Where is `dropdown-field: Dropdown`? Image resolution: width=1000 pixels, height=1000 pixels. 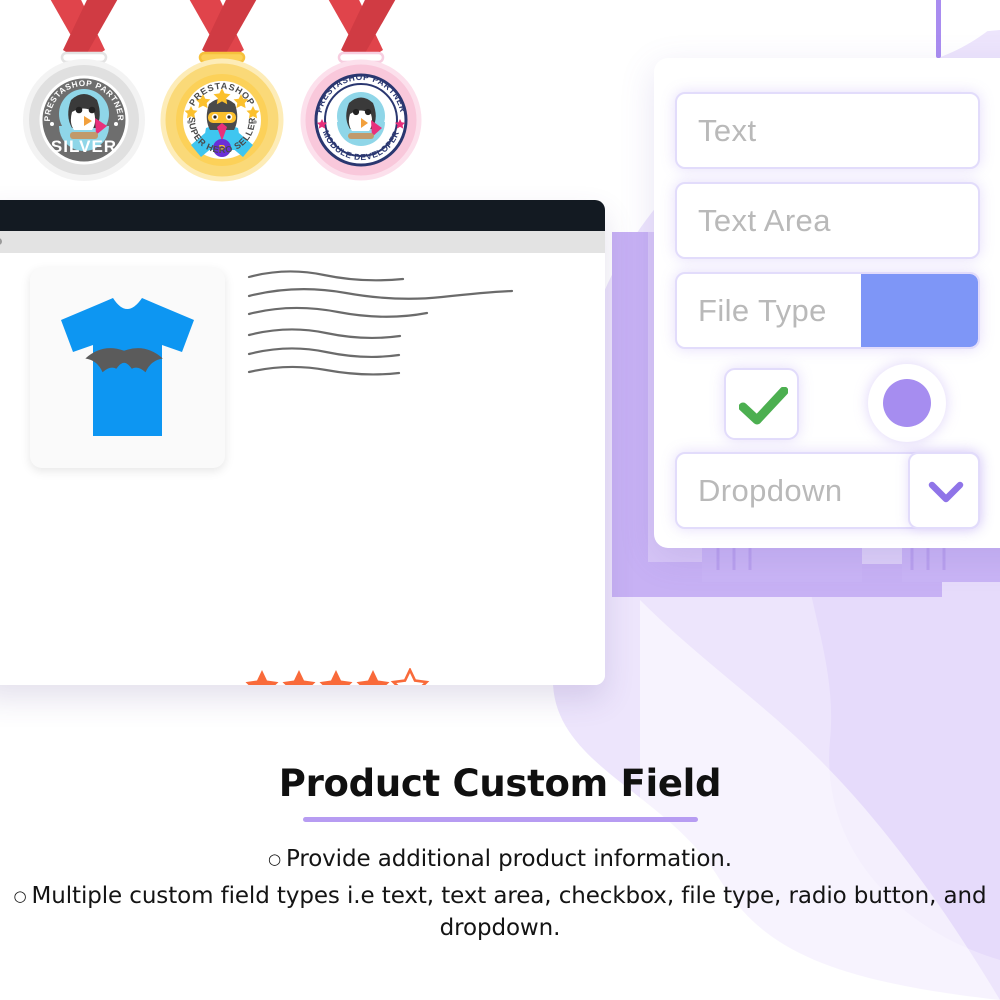
dropdown-field: Dropdown is located at coordinates (827, 490).